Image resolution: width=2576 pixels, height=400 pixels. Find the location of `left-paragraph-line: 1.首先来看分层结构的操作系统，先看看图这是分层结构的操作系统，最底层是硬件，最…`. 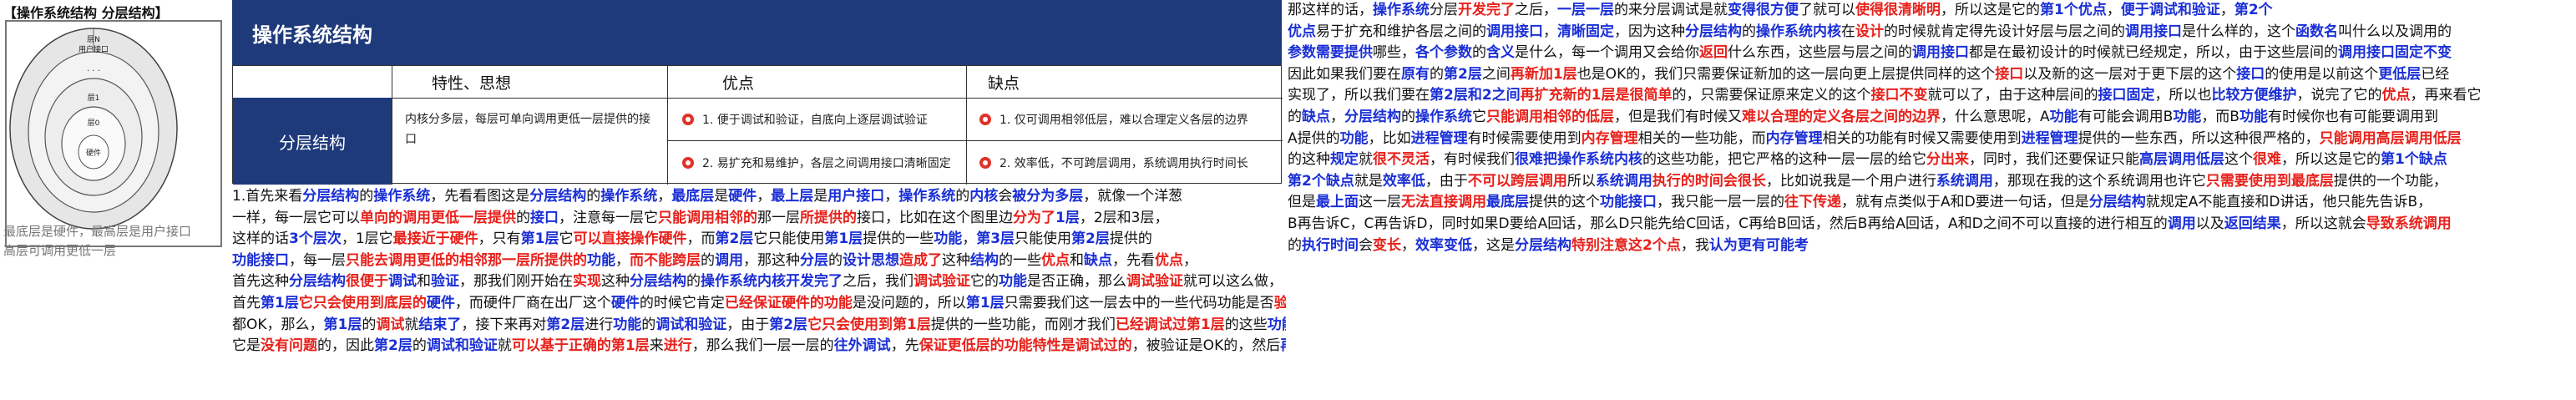

left-paragraph-line: 1.首先来看分层结构的操作系统，先看看图这是分层结构的操作系统，最底层是硬件，最… is located at coordinates (759, 197).